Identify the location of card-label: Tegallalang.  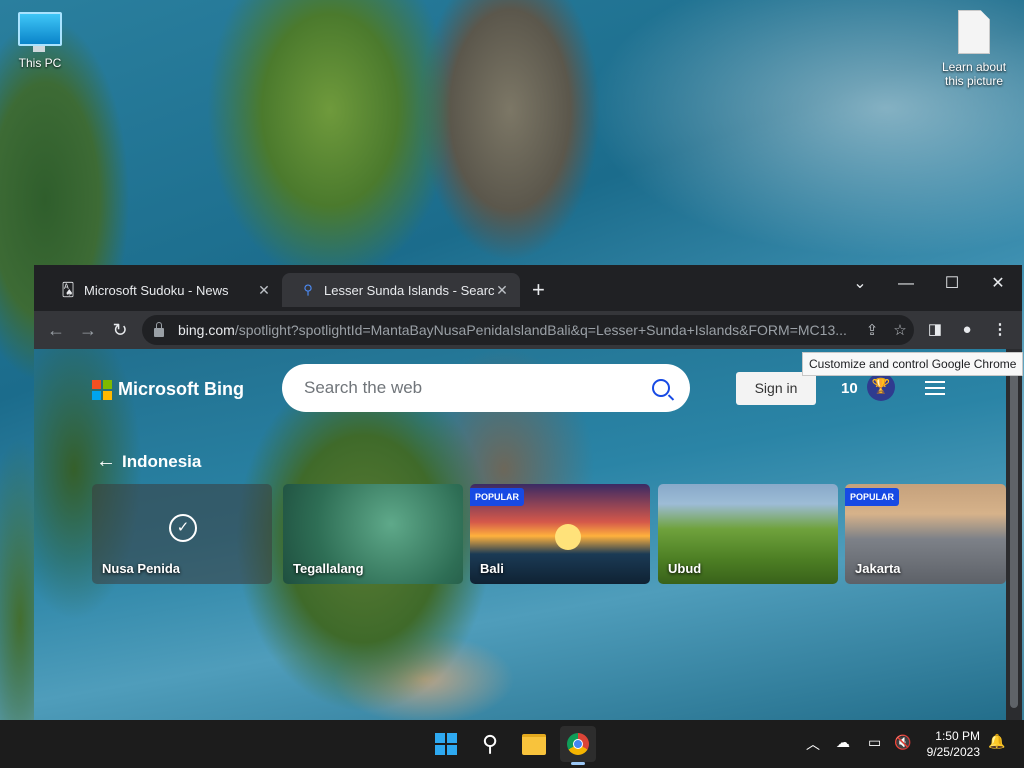
(328, 568).